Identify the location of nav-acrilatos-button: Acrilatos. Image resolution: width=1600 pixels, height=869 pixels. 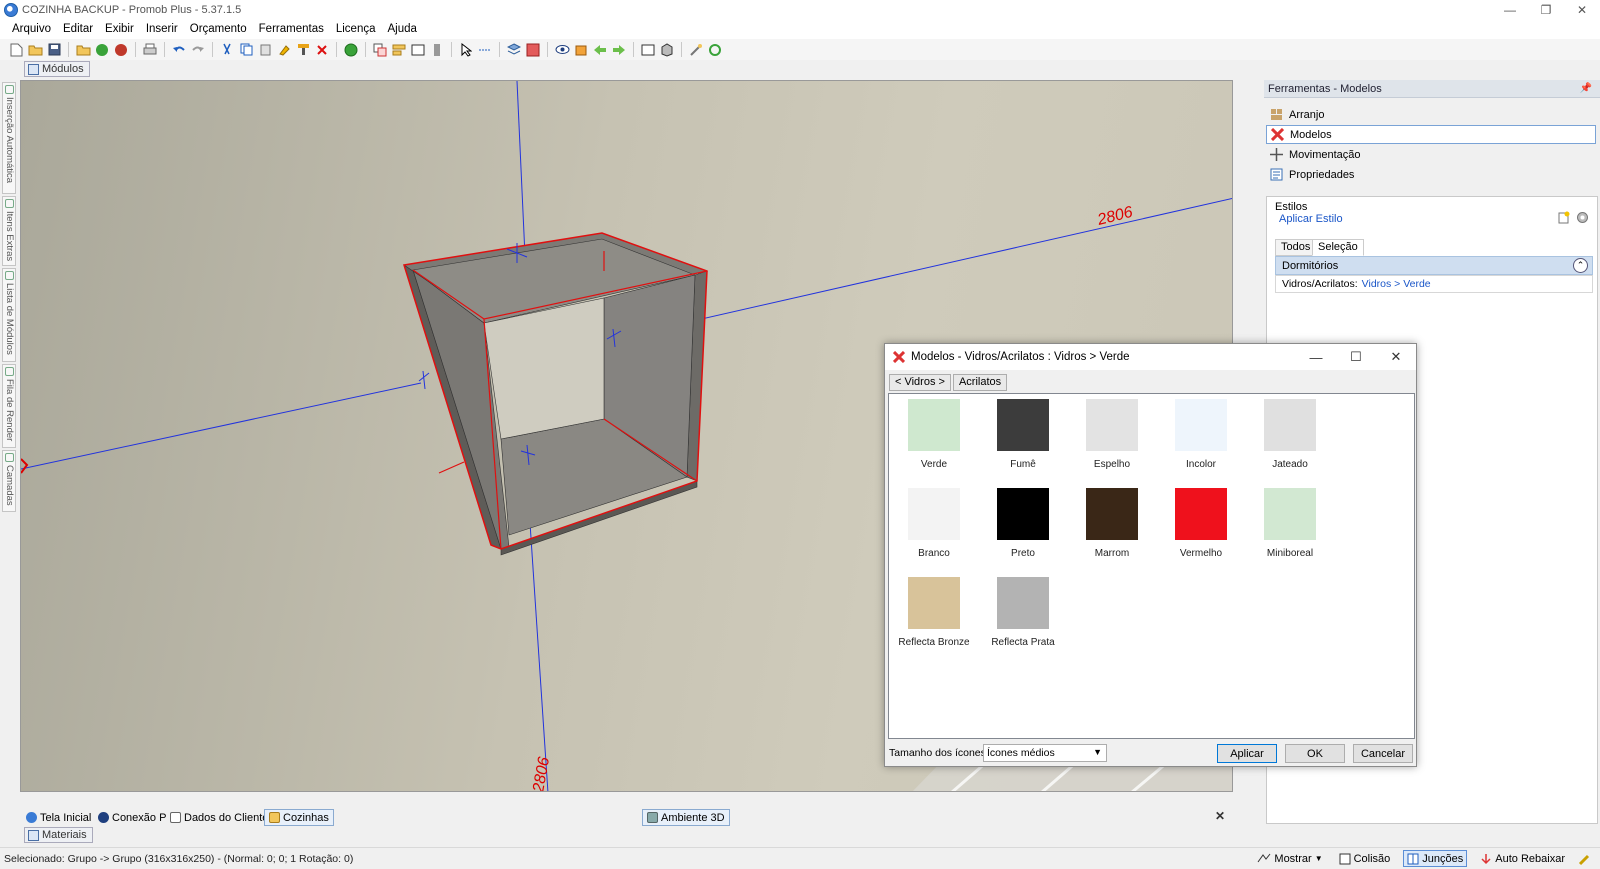
(980, 382).